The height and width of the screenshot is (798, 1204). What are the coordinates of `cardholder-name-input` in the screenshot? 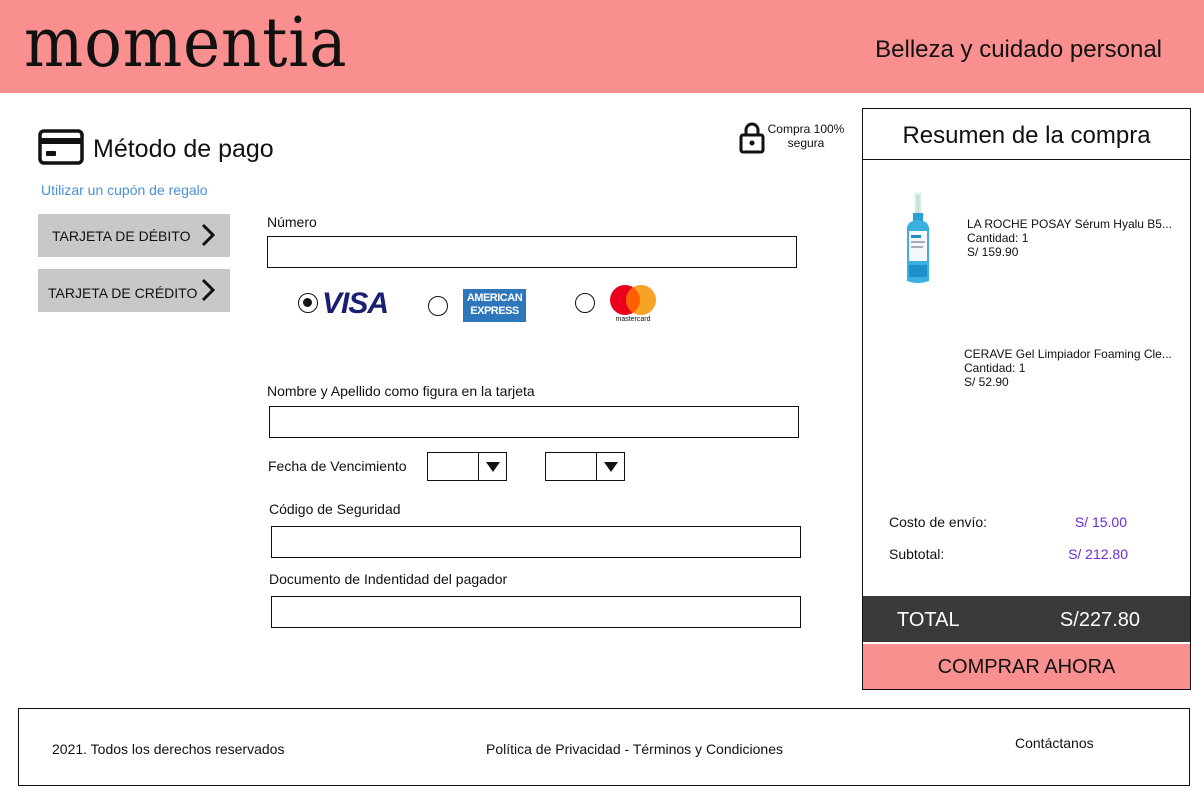 It's located at (534, 422).